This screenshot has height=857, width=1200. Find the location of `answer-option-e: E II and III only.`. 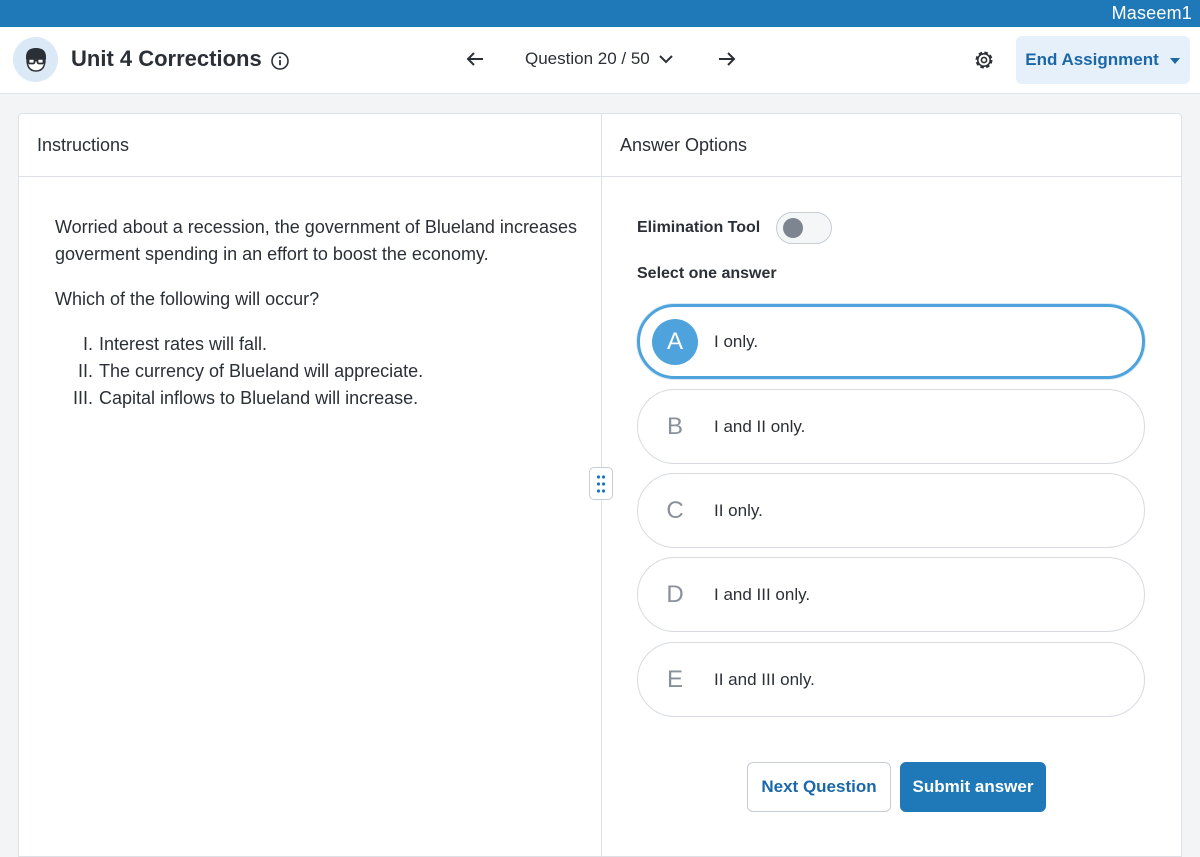

answer-option-e: E II and III only. is located at coordinates (891, 679).